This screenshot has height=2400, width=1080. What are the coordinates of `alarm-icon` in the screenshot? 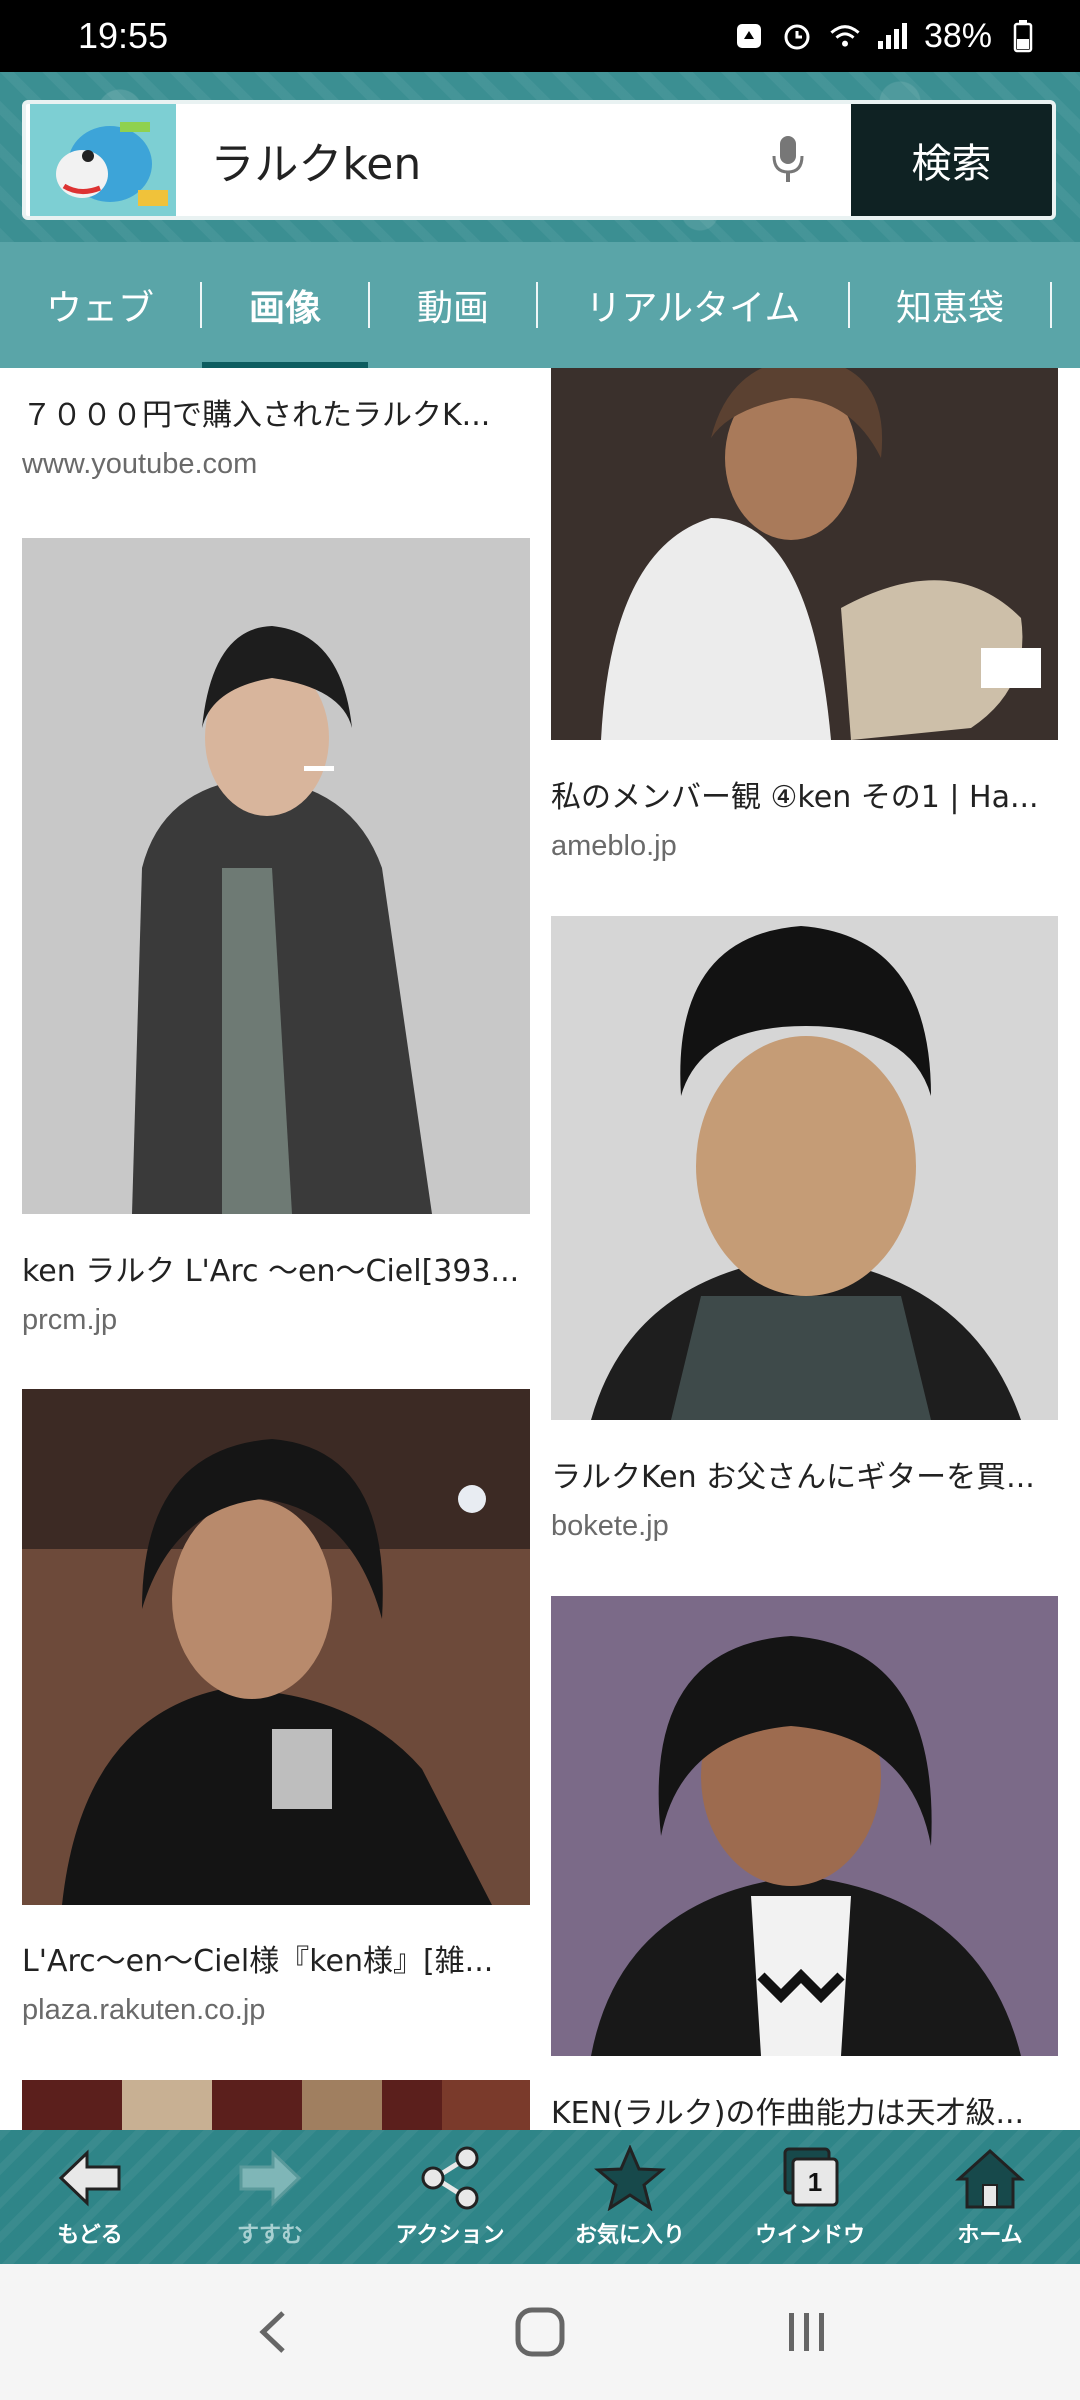 It's located at (797, 36).